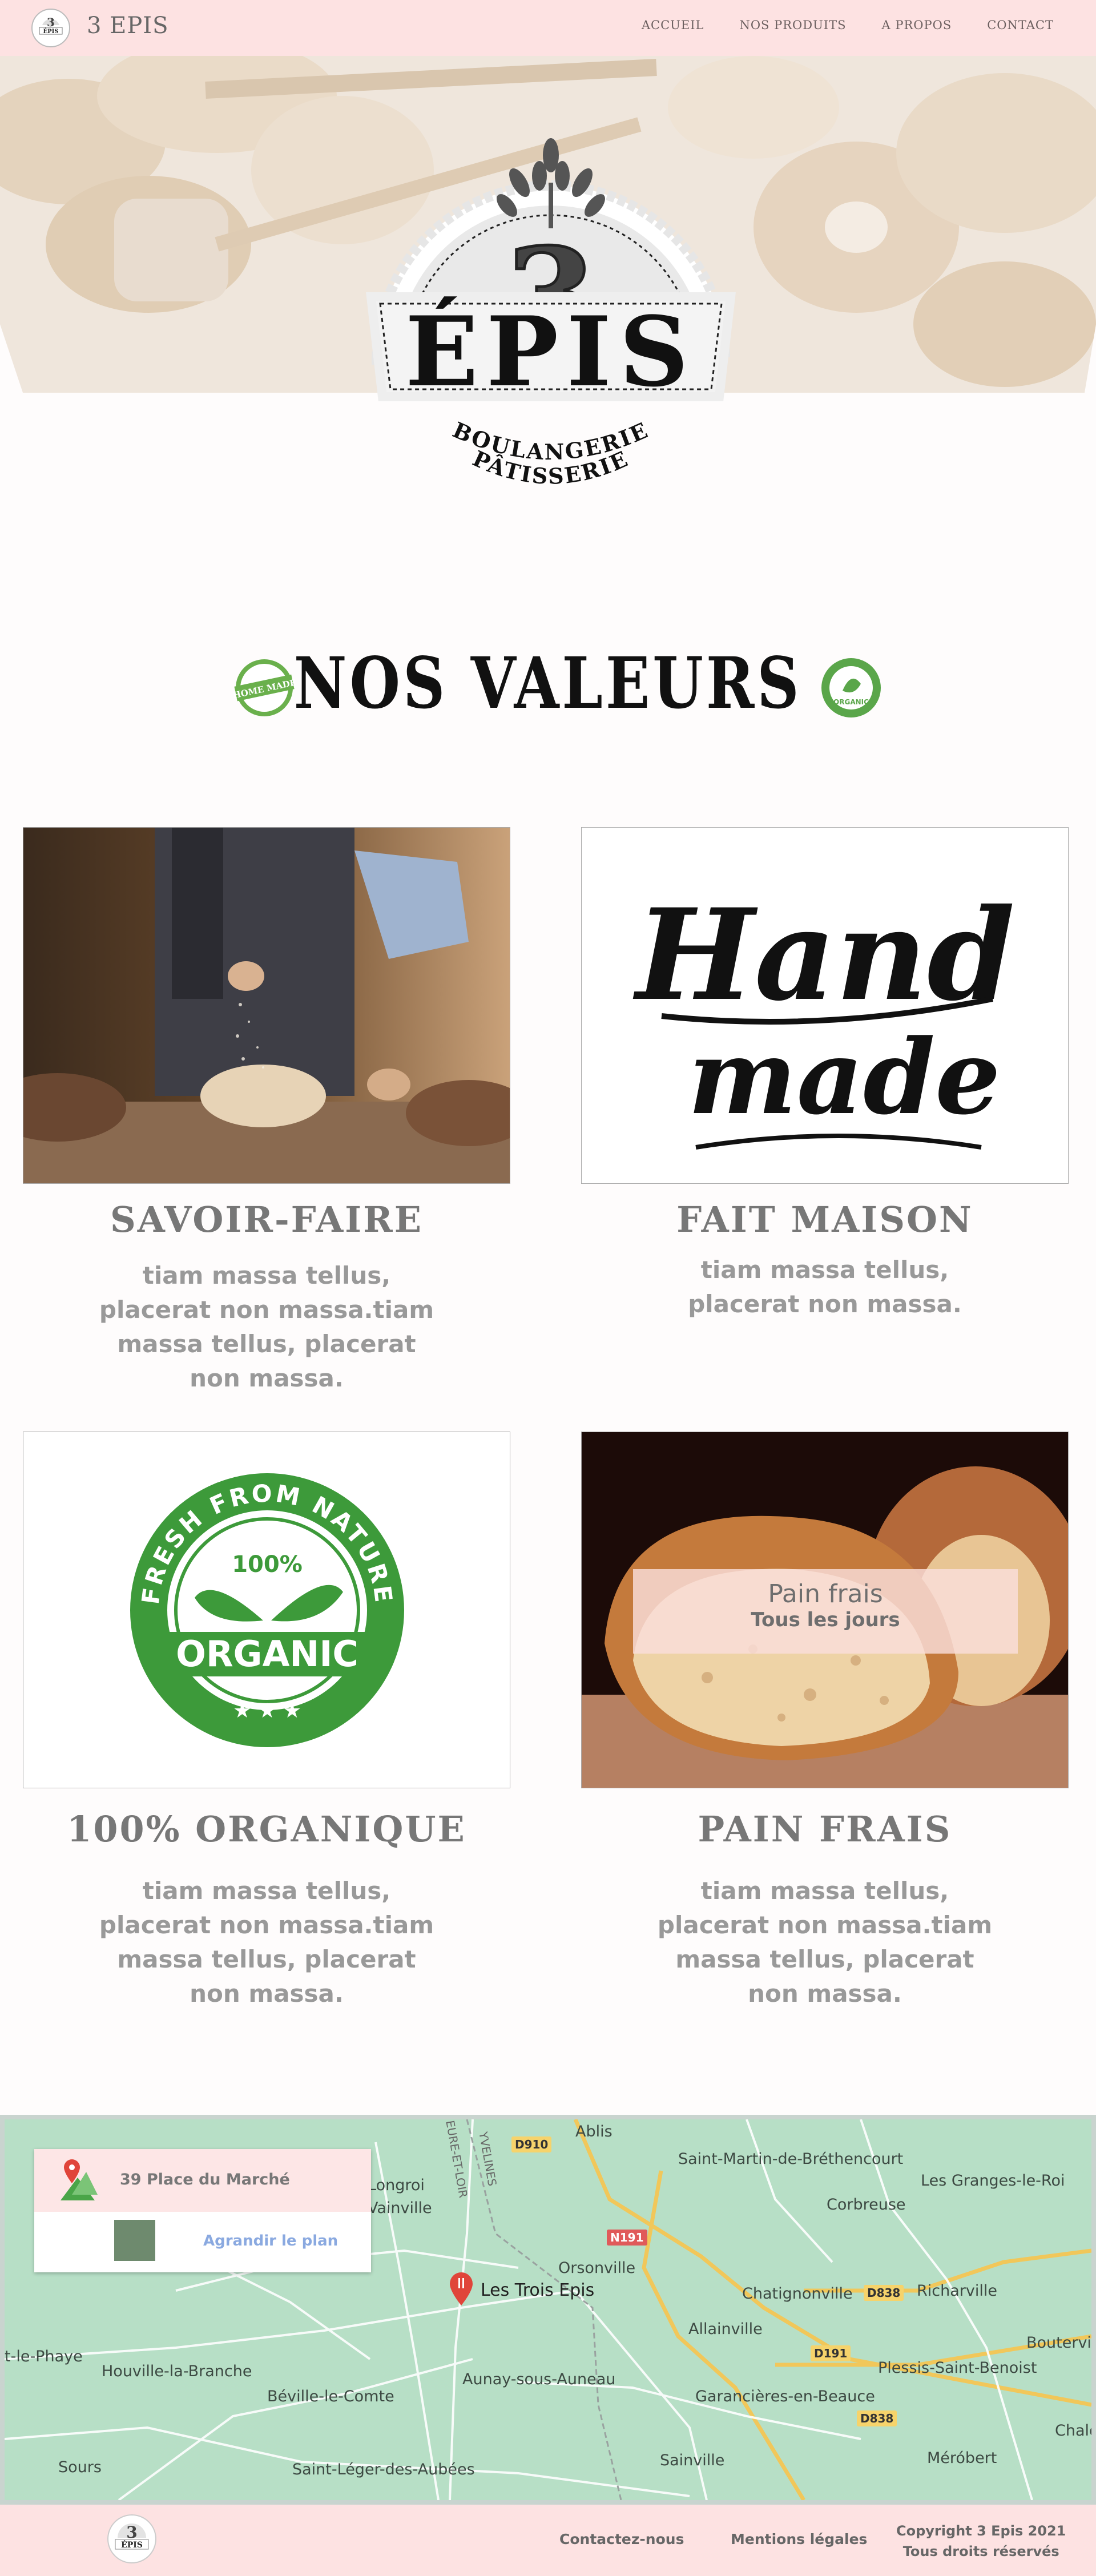 The width and height of the screenshot is (1096, 2576). I want to click on overlay-subtitle: Tous les jours, so click(825, 1620).